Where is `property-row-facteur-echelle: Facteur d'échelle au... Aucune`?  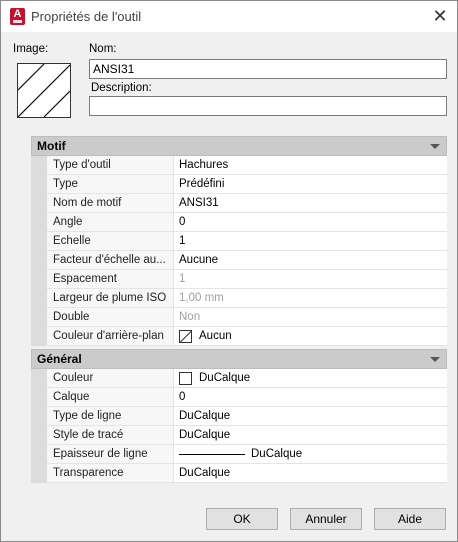
property-row-facteur-echelle: Facteur d'échelle au... Aucune is located at coordinates (247, 260).